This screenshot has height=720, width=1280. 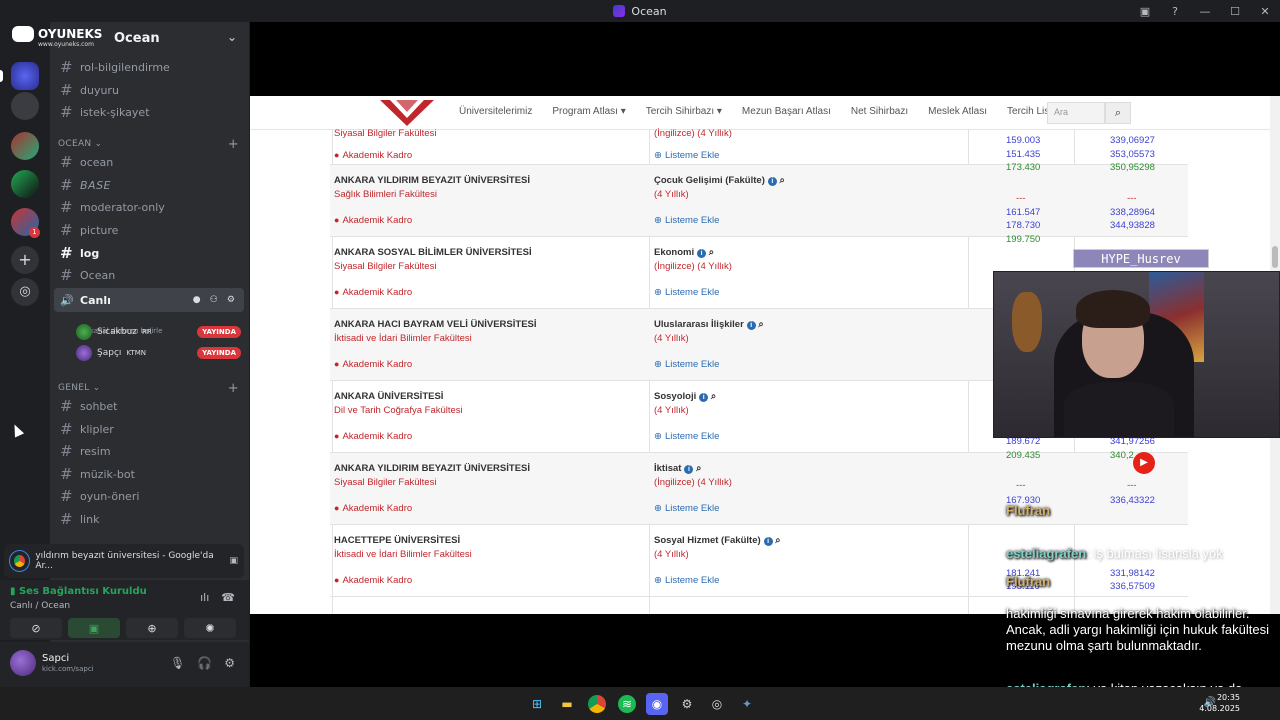 I want to click on steam-icon: ⚙, so click(x=687, y=704).